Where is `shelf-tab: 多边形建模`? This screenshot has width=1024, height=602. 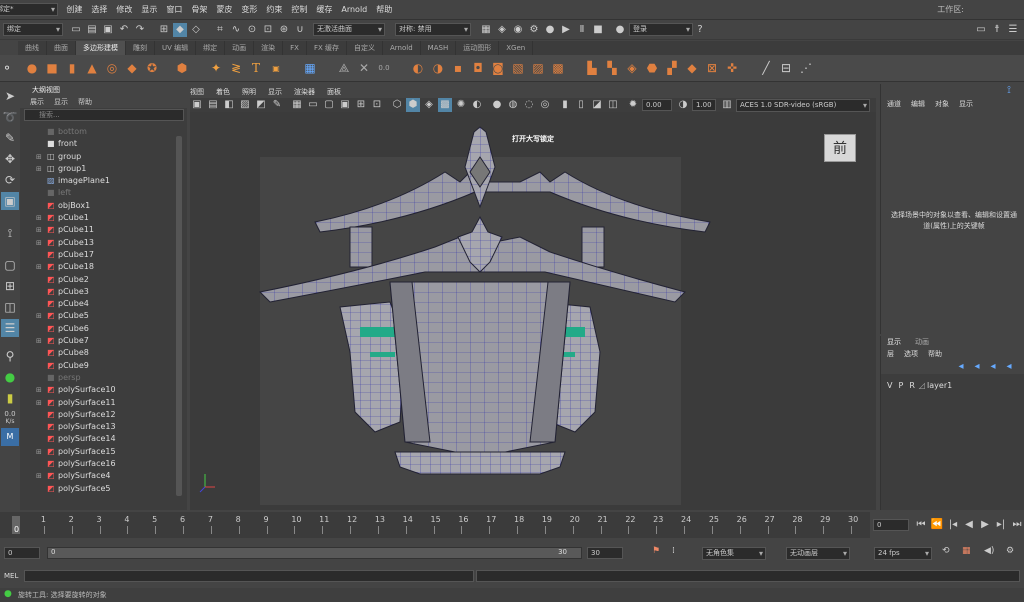 shelf-tab: 多边形建模 is located at coordinates (101, 48).